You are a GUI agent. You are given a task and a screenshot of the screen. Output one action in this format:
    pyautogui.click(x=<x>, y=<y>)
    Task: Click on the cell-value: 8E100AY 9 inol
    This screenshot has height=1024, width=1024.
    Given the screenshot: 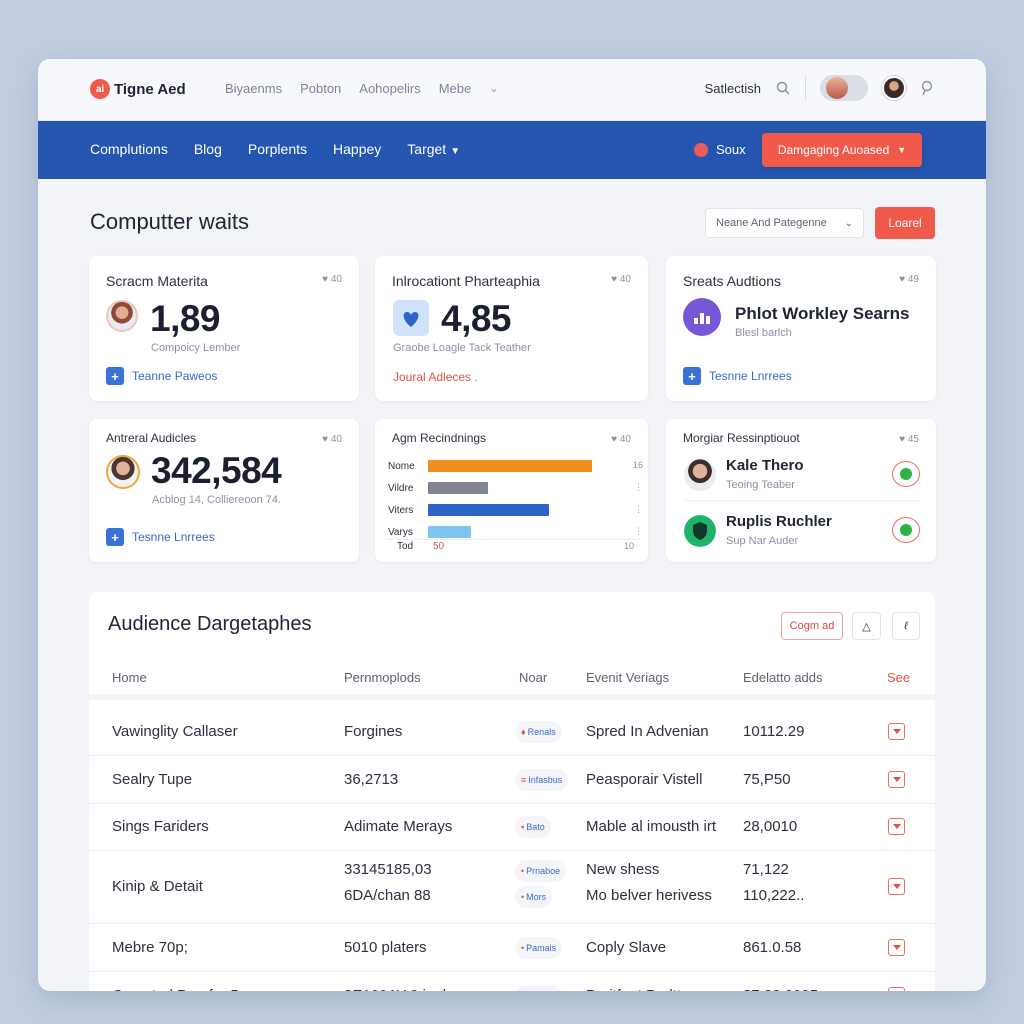 What is the action you would take?
    pyautogui.click(x=395, y=989)
    